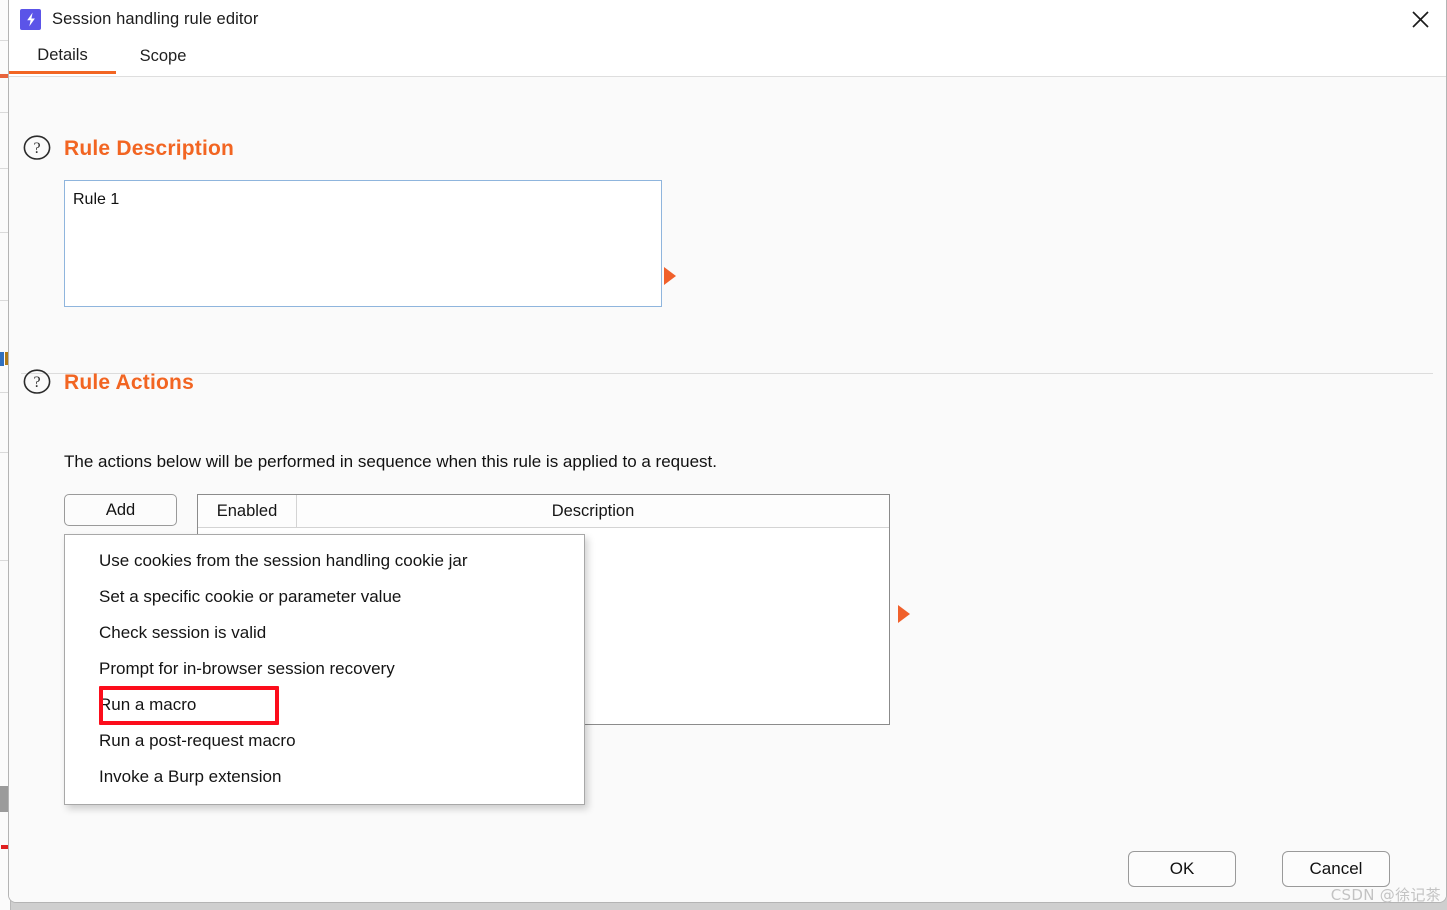 The width and height of the screenshot is (1447, 910). What do you see at coordinates (727, 871) in the screenshot?
I see `dialog-footer: OK Cancel` at bounding box center [727, 871].